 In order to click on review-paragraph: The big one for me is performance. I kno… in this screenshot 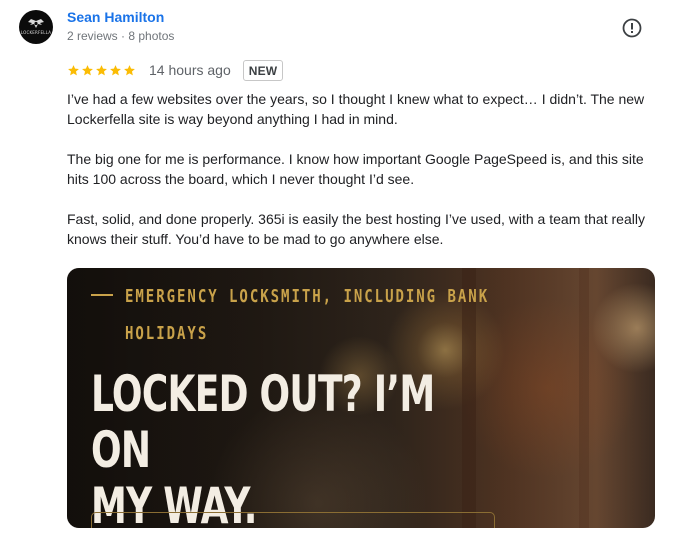, I will do `click(355, 169)`.